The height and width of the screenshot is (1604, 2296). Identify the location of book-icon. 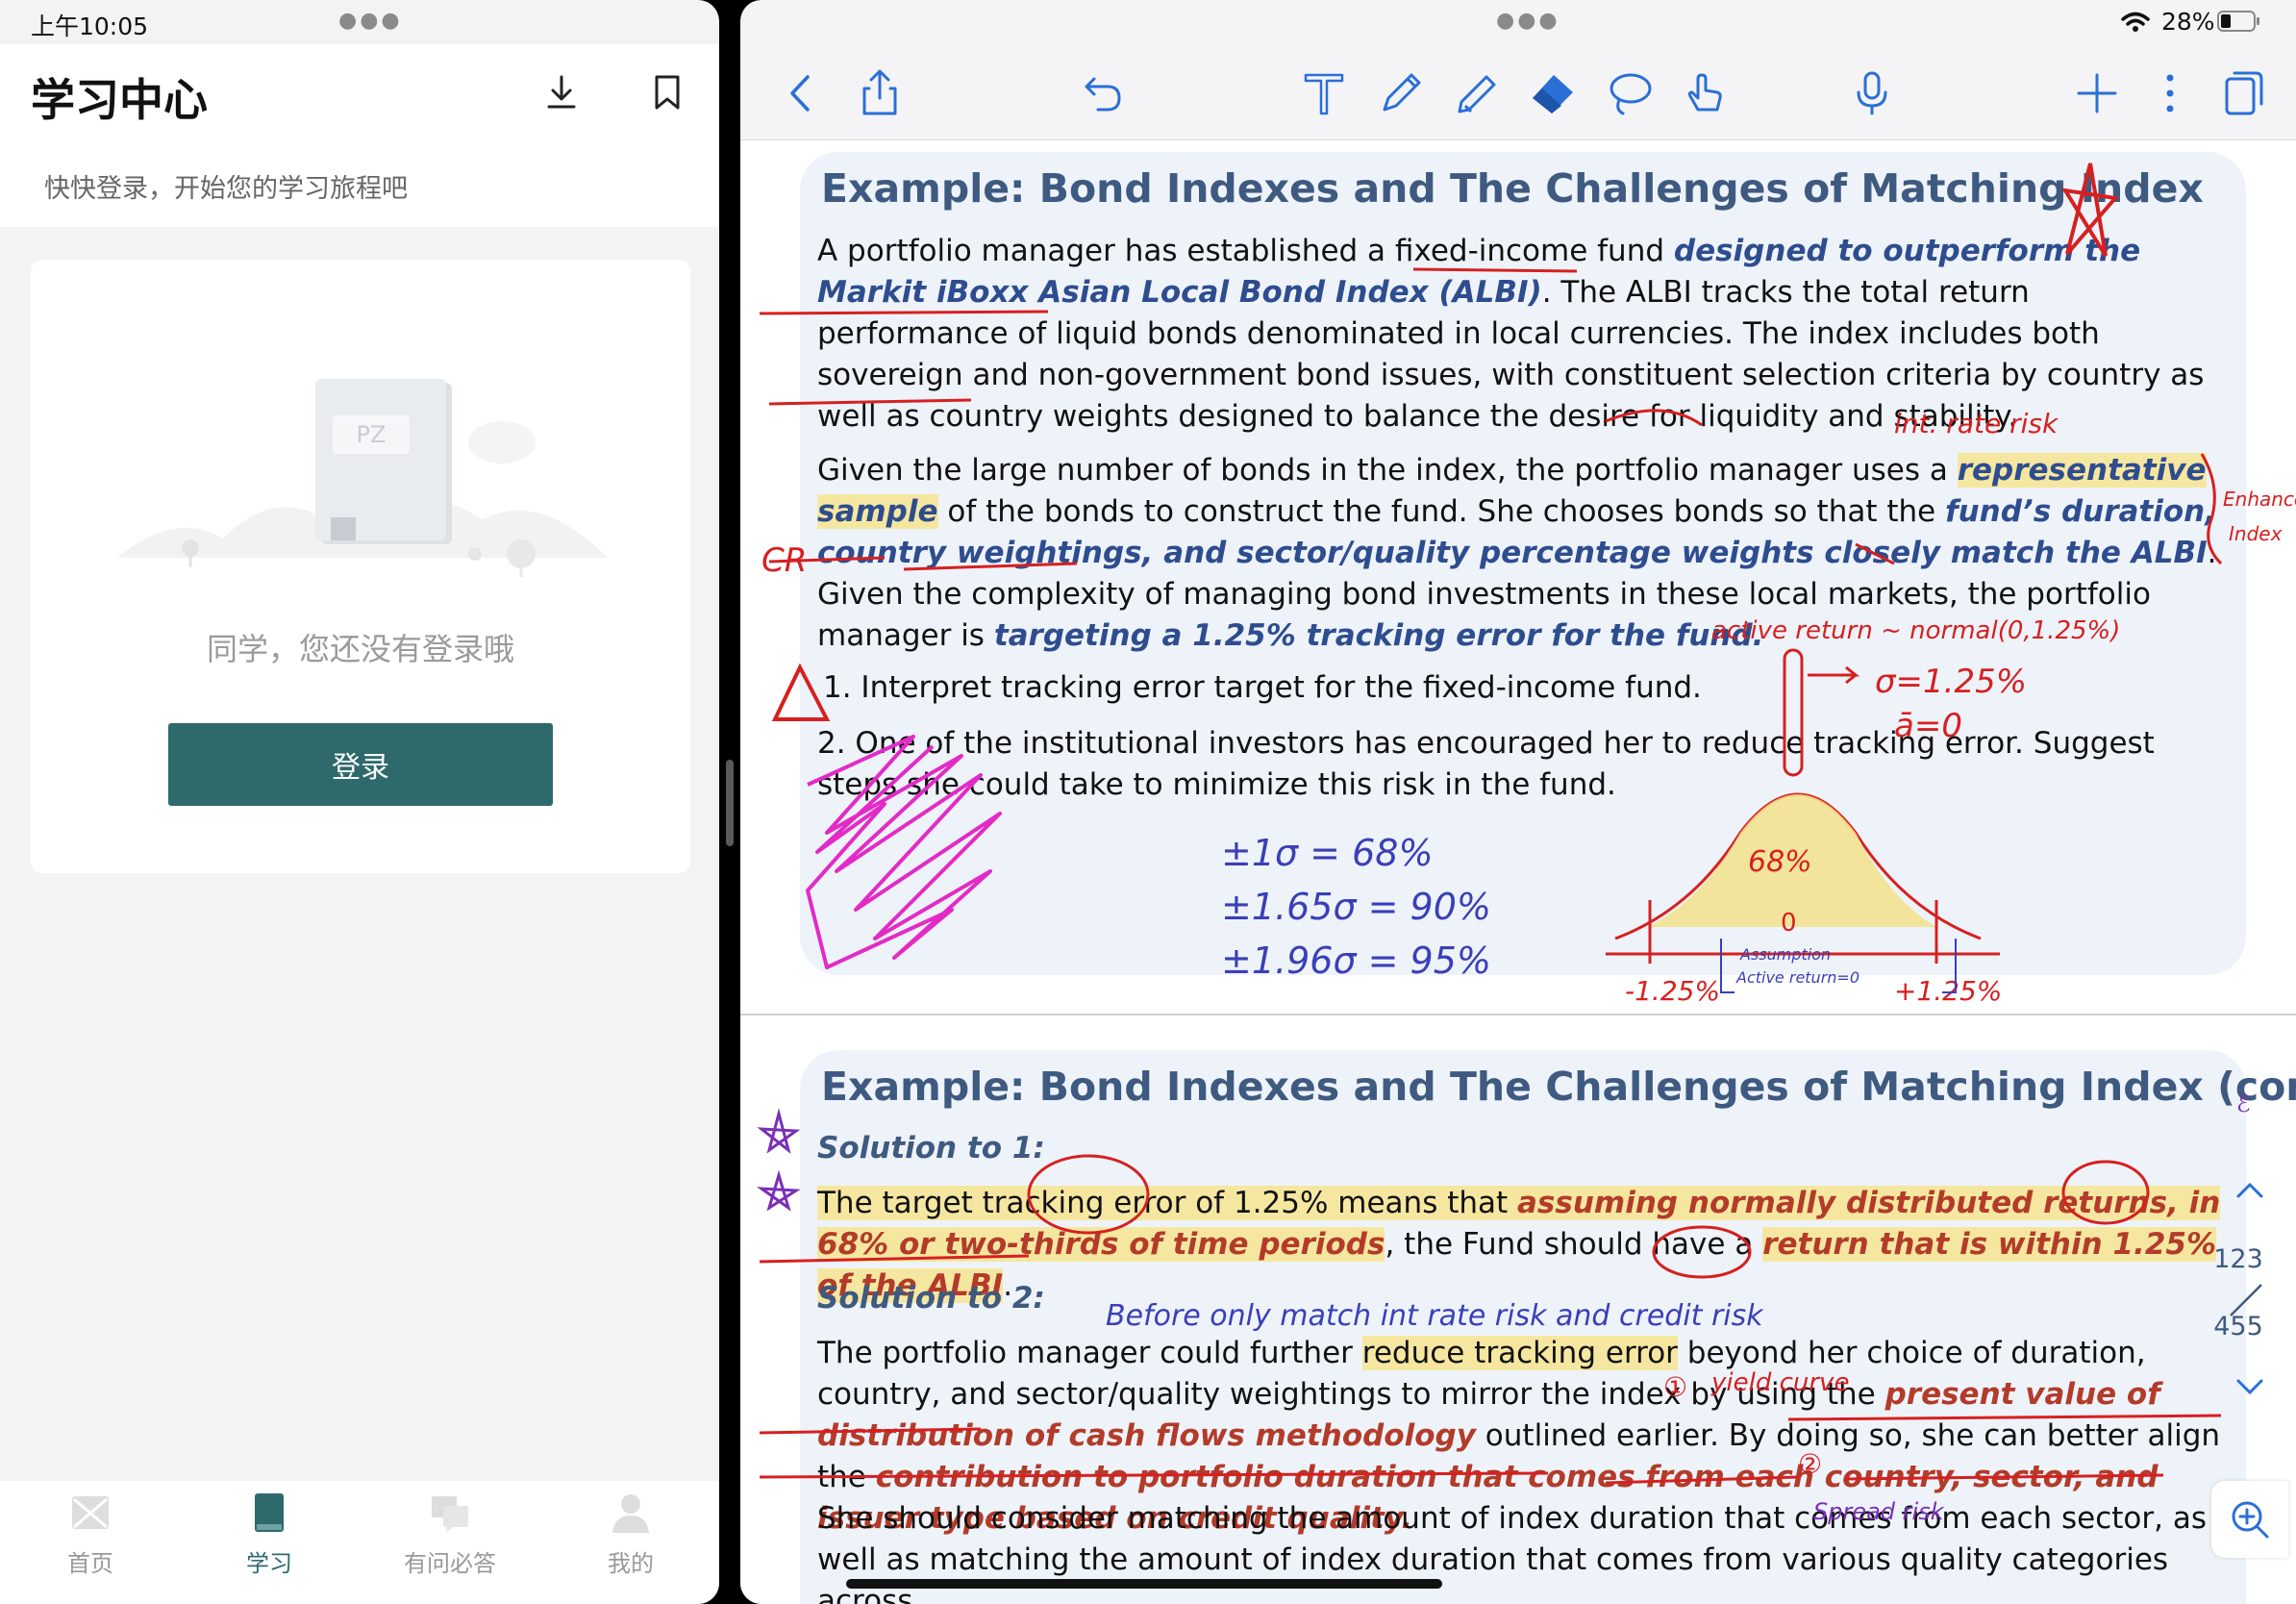
(269, 1512).